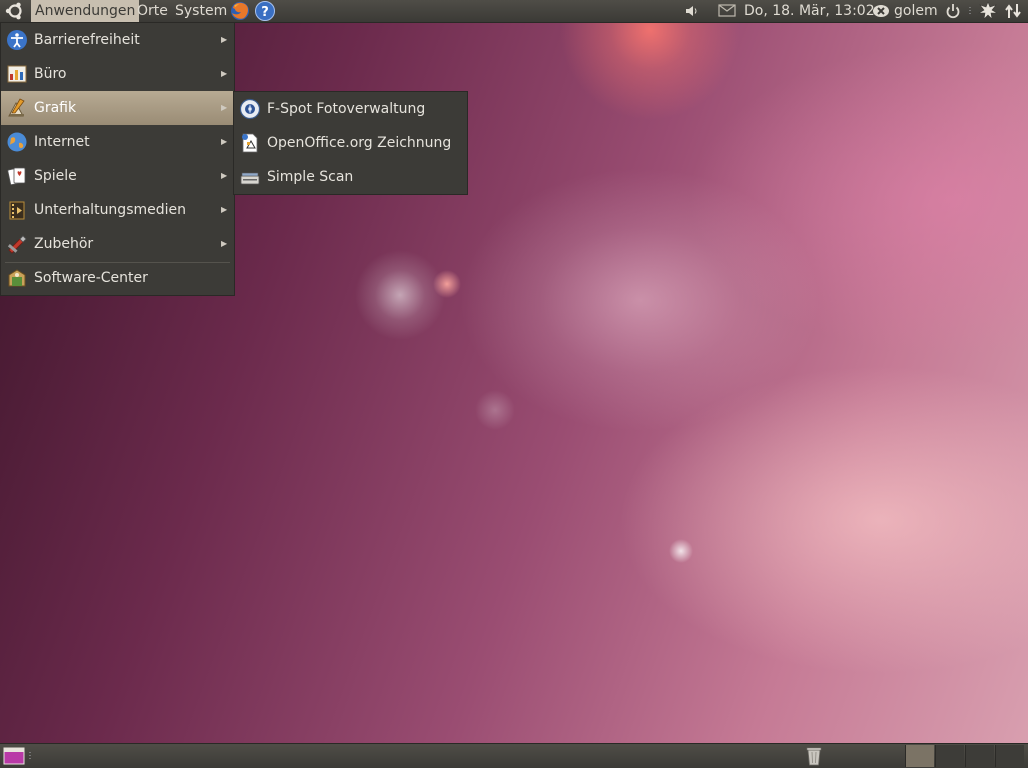 The height and width of the screenshot is (768, 1028). I want to click on menu-item-f-spot: F-Spot Fotoverwaltung, so click(350, 109).